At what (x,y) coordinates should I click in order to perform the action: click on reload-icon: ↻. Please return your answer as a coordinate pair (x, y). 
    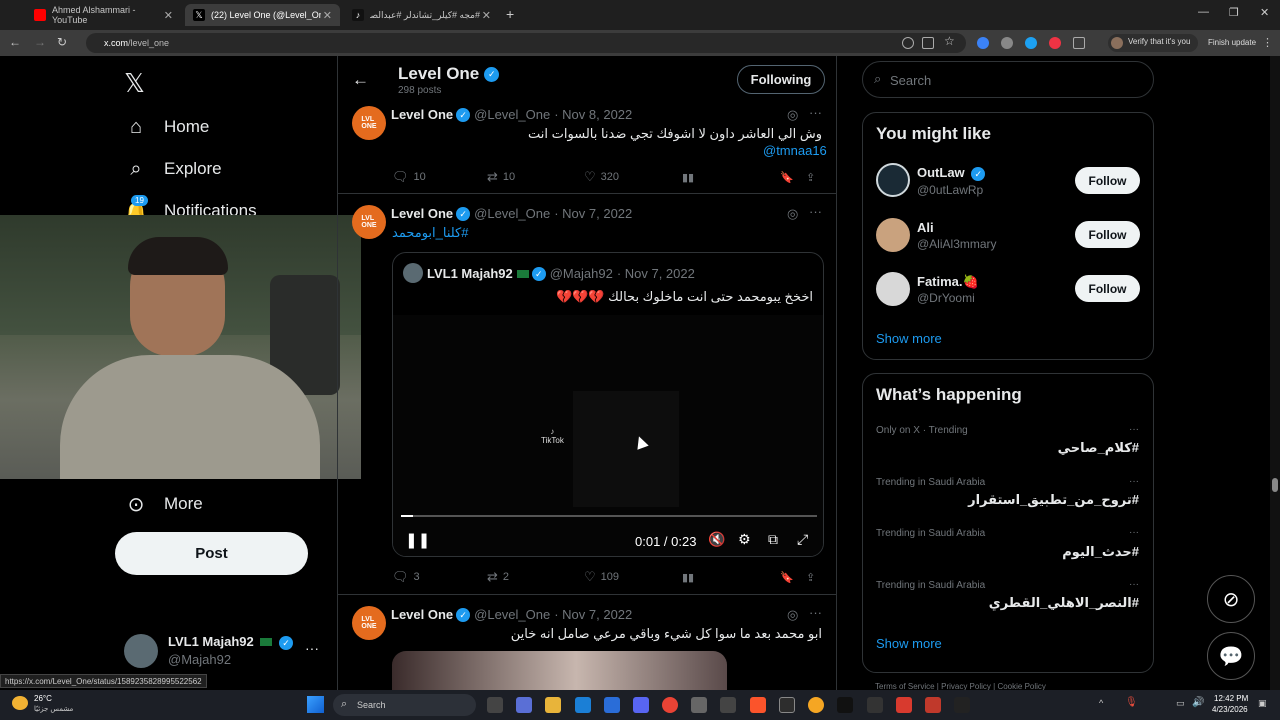
    Looking at the image, I should click on (62, 42).